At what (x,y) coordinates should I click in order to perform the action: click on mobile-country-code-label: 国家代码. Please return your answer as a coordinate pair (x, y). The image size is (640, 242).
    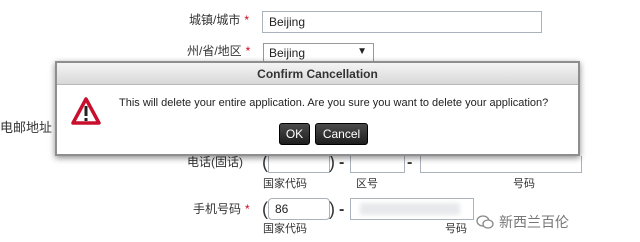
    Looking at the image, I should click on (285, 229).